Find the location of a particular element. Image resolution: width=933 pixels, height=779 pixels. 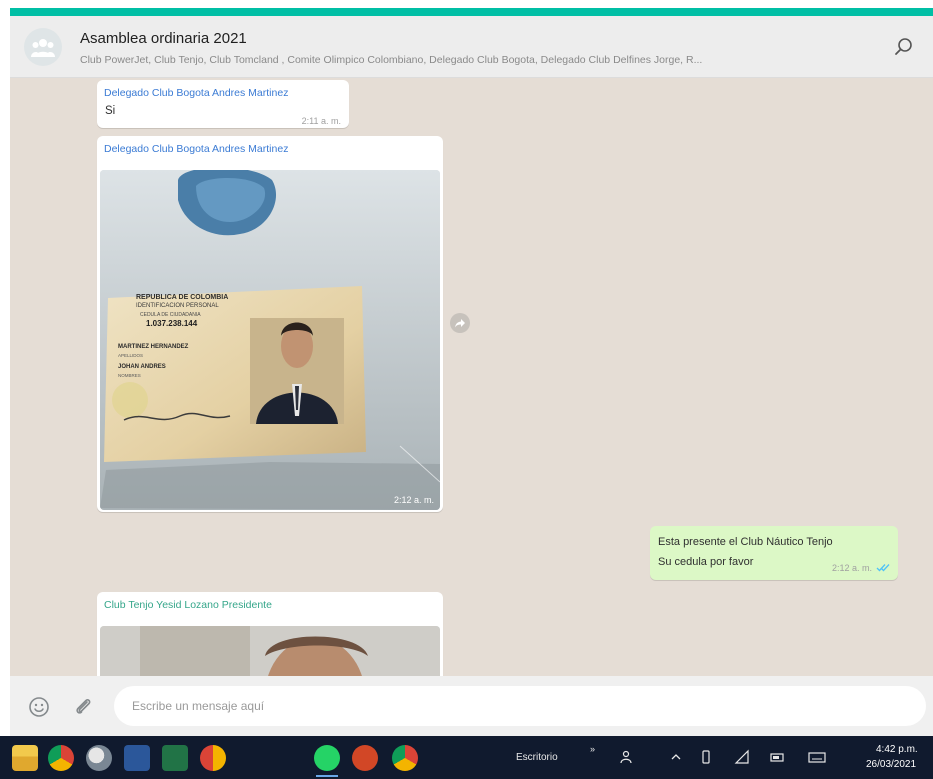

portrait-photo is located at coordinates (270, 651).